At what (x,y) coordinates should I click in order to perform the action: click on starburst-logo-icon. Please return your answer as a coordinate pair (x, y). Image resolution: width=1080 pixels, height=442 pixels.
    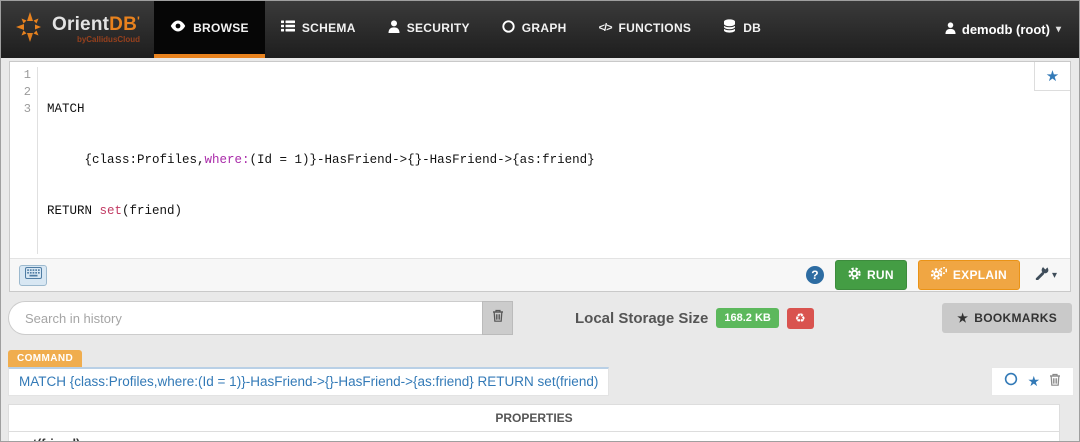
    Looking at the image, I should click on (30, 29).